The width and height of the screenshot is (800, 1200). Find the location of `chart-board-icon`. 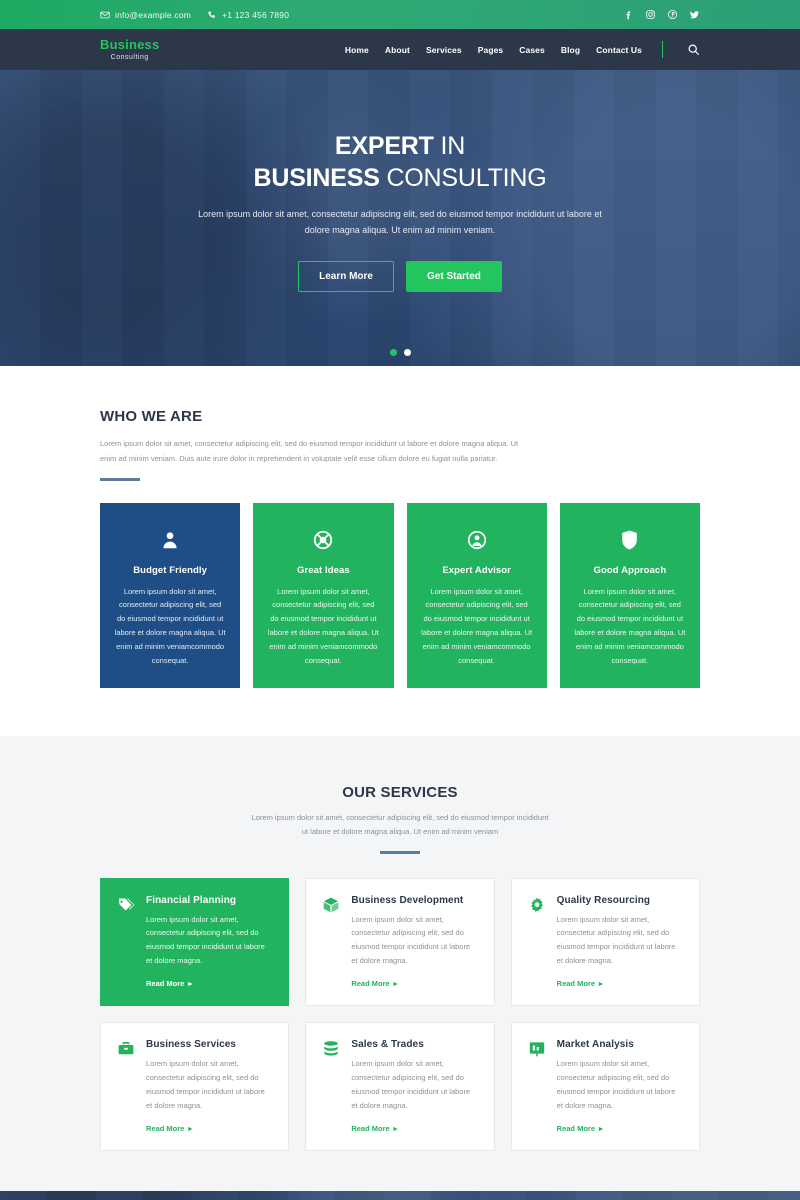

chart-board-icon is located at coordinates (537, 1087).